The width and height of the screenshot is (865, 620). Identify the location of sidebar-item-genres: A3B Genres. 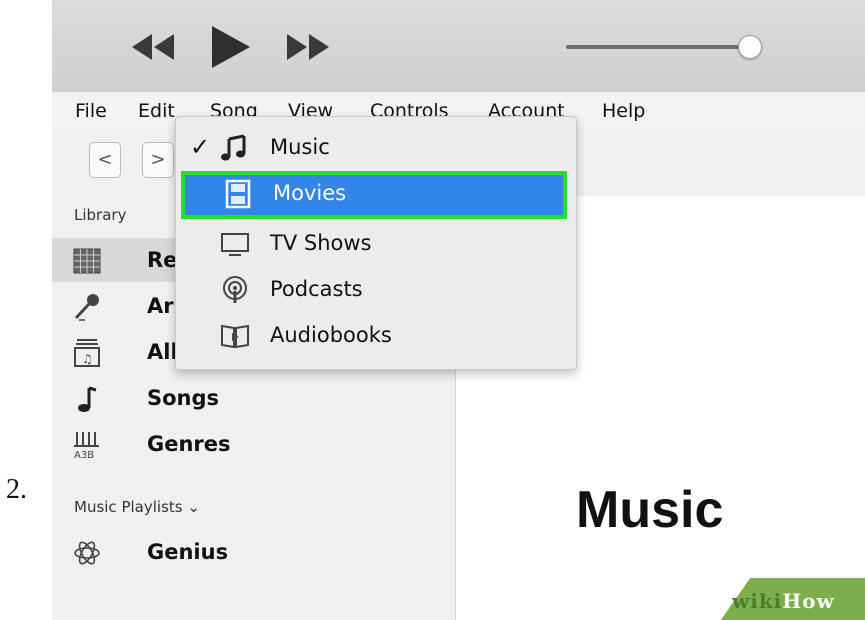
(253, 444).